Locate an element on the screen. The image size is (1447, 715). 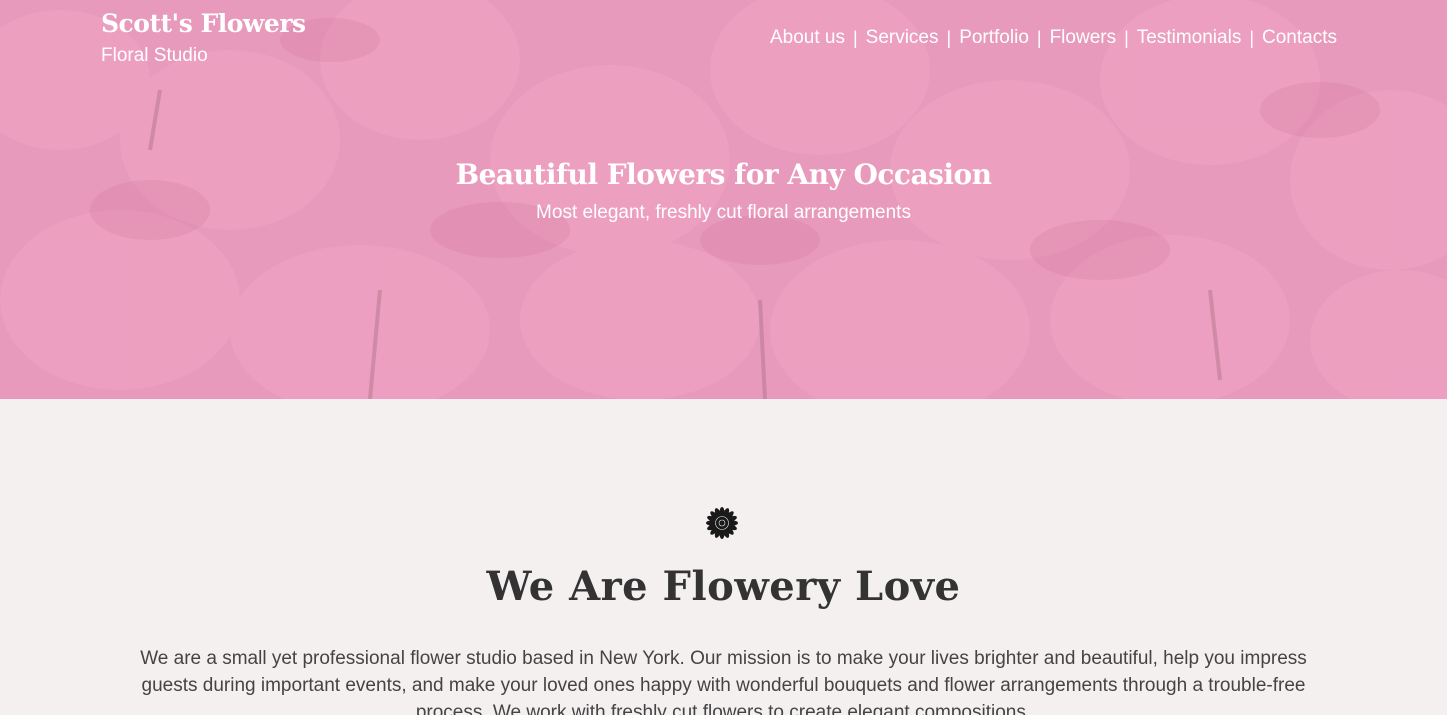
flower-icon is located at coordinates (722, 523).